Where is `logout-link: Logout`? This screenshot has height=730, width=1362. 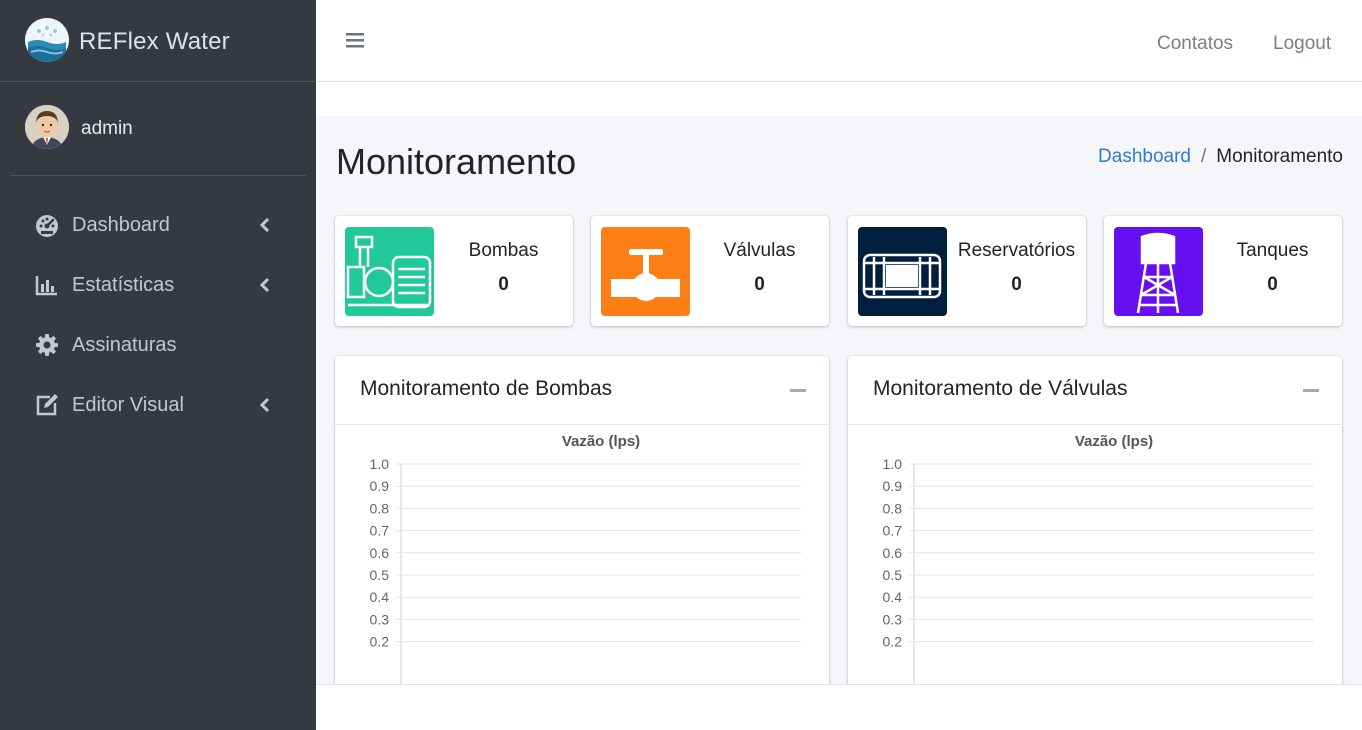 logout-link: Logout is located at coordinates (1302, 44).